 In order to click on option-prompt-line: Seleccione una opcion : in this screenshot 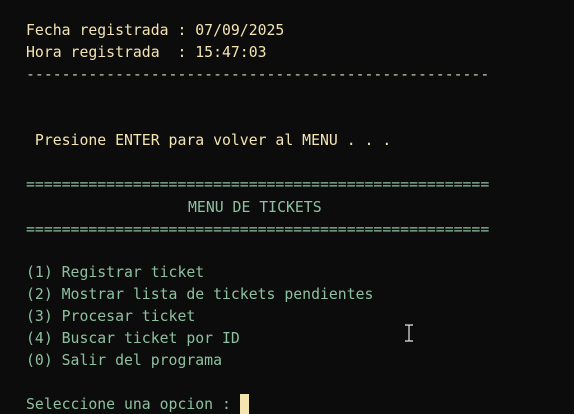, I will do `click(137, 404)`.